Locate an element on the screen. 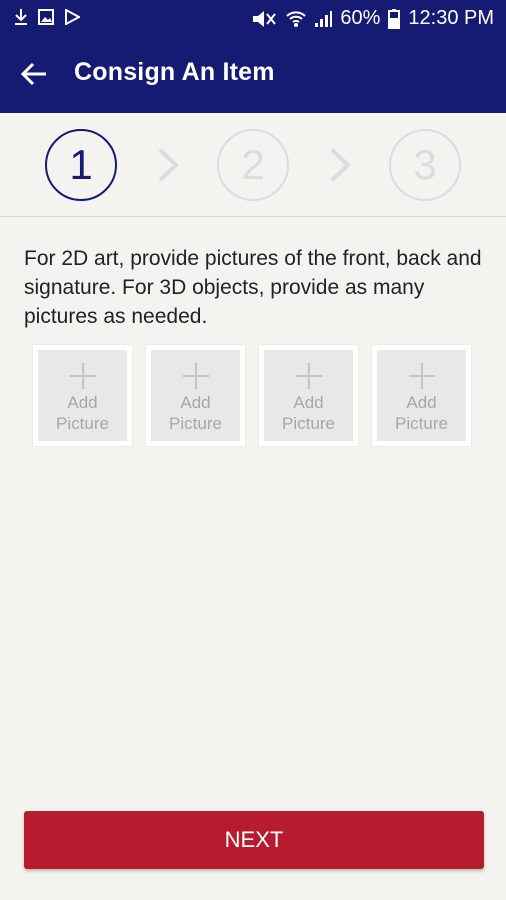 Image resolution: width=506 pixels, height=900 pixels. image-icon is located at coordinates (46, 17).